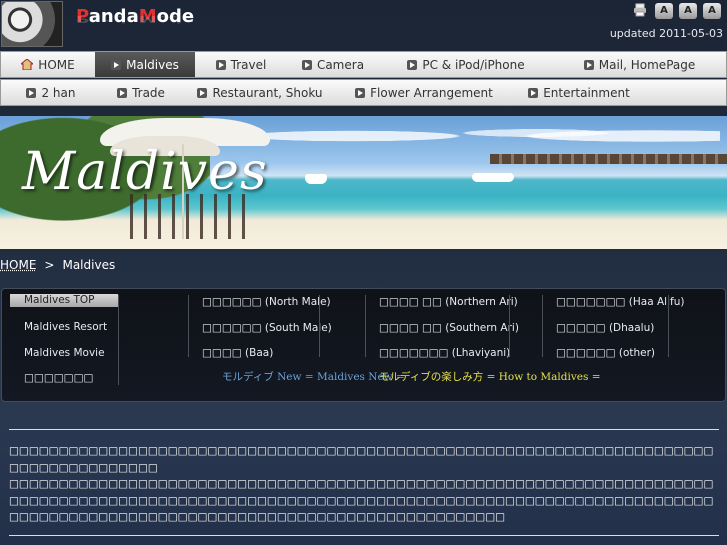 Image resolution: width=727 pixels, height=545 pixels. Describe the element at coordinates (64, 300) in the screenshot. I see `menu-item-maldives-top: Maldives TOP` at that location.